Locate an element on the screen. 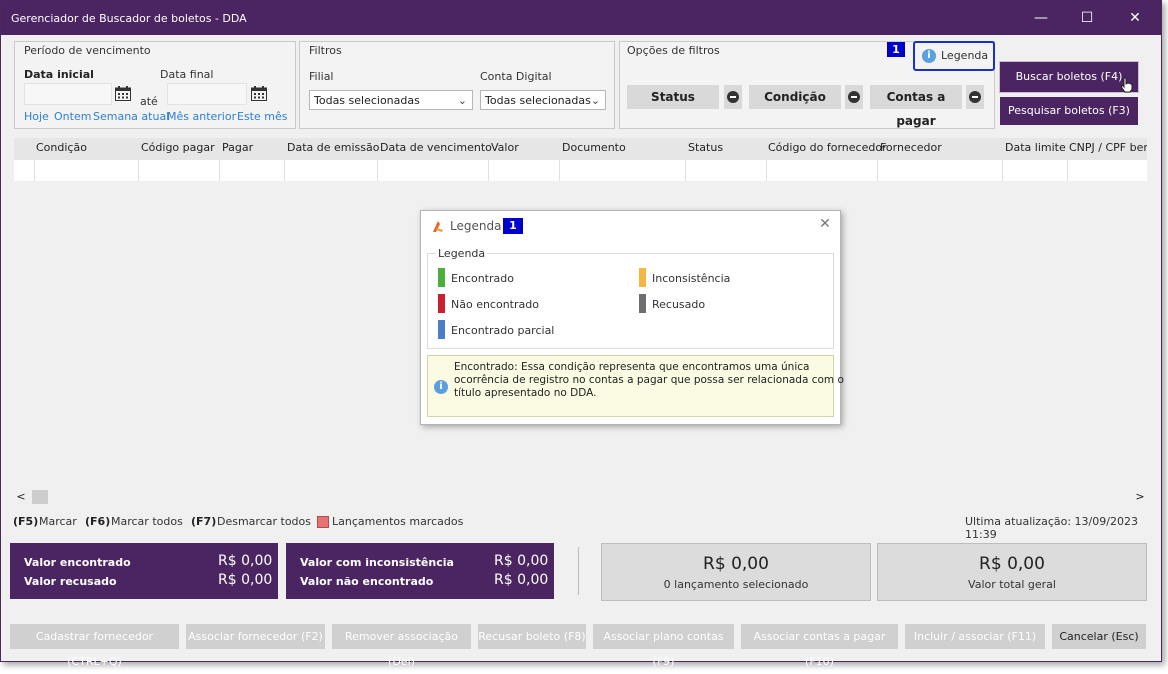  last-update: Ultima atualização: 13/09/2023 11:39 is located at coordinates (1051, 528).